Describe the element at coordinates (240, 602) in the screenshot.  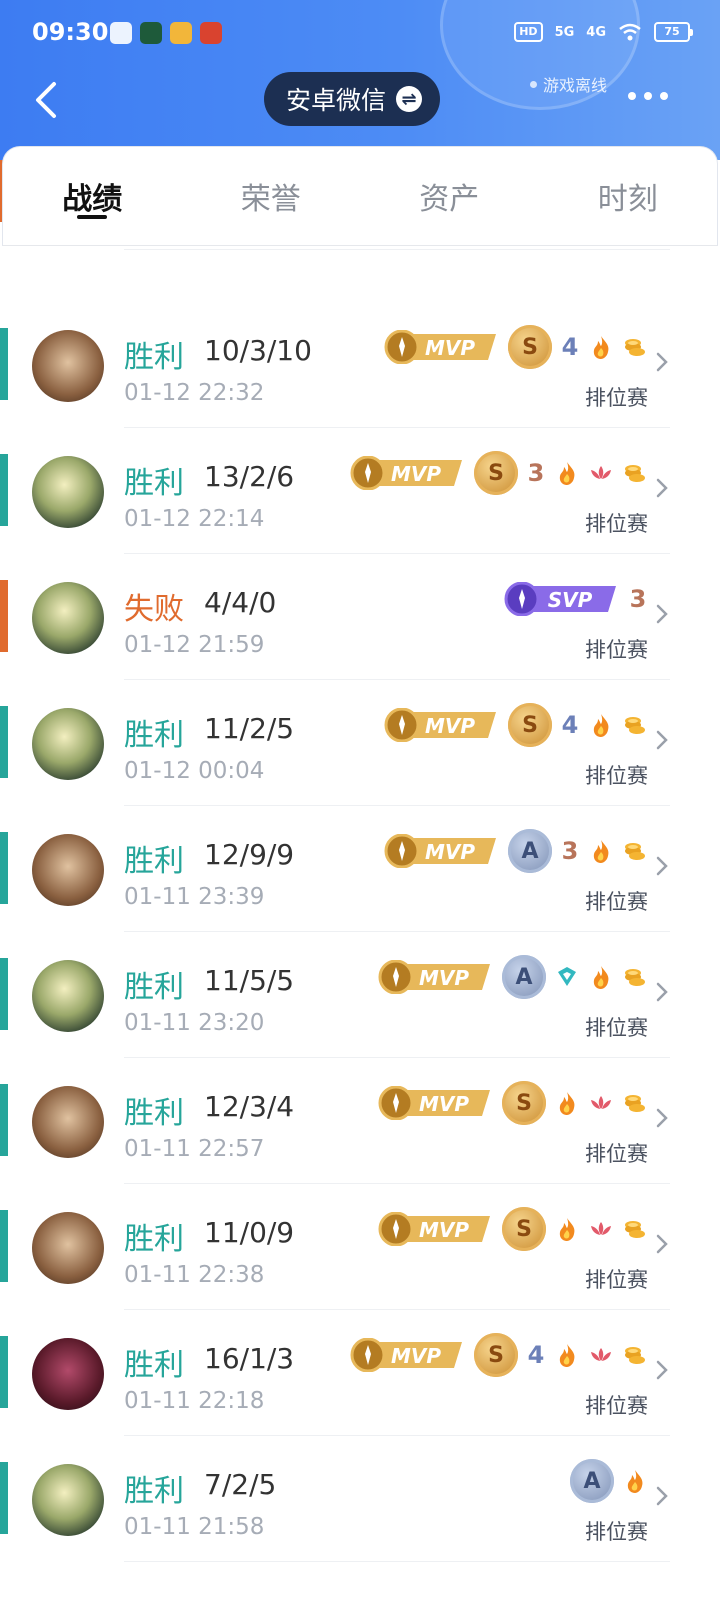
I see `match-kda: 4/4/0` at that location.